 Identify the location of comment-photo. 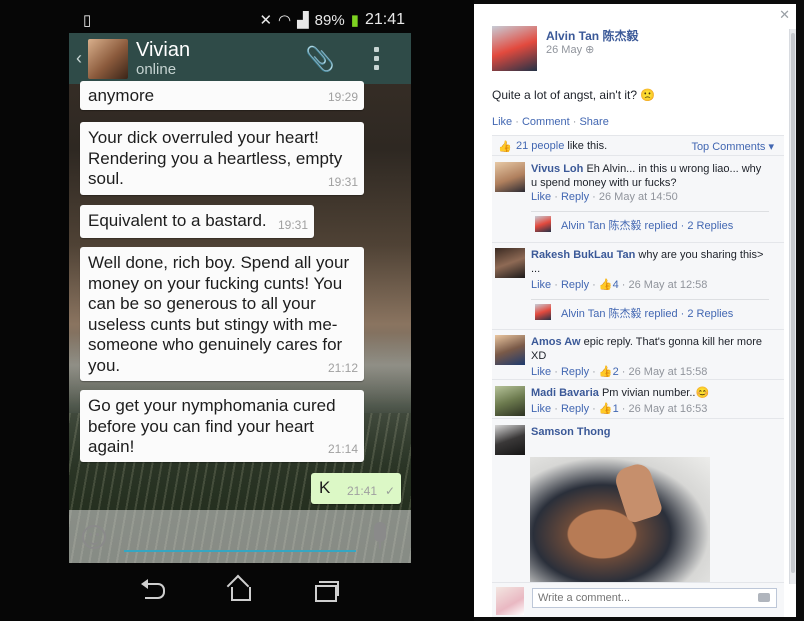
(620, 527).